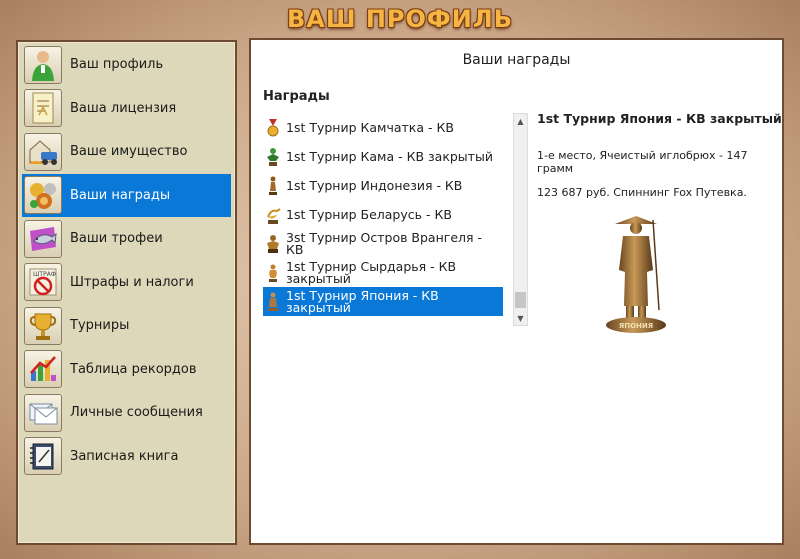 The width and height of the screenshot is (800, 559). I want to click on award-item-japan: 1st Турнир Япония - КВ закрытый, so click(383, 301).